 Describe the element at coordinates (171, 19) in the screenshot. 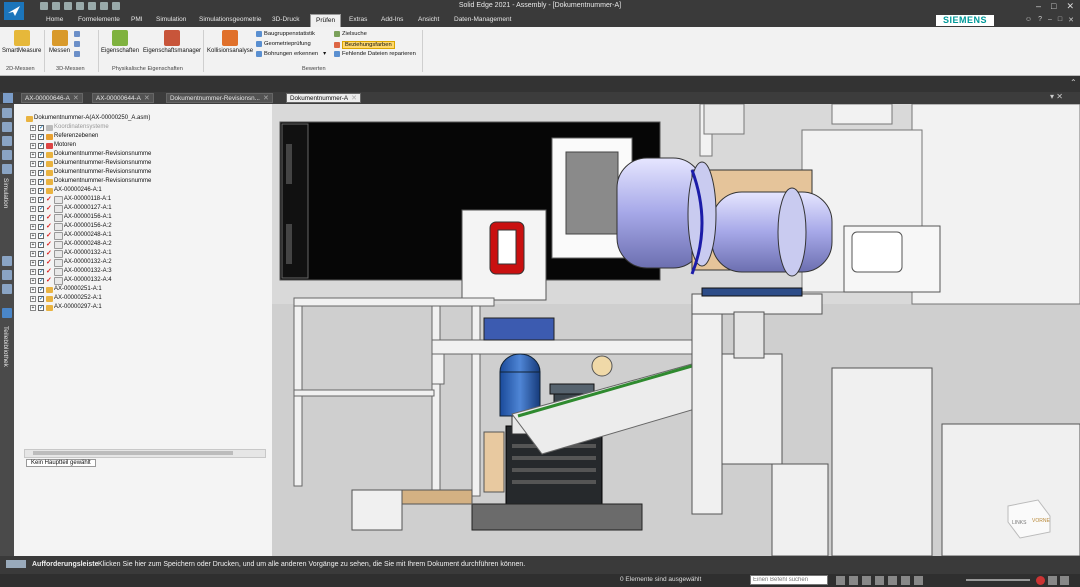

I see `ribbon-tab-3: Simulation` at that location.